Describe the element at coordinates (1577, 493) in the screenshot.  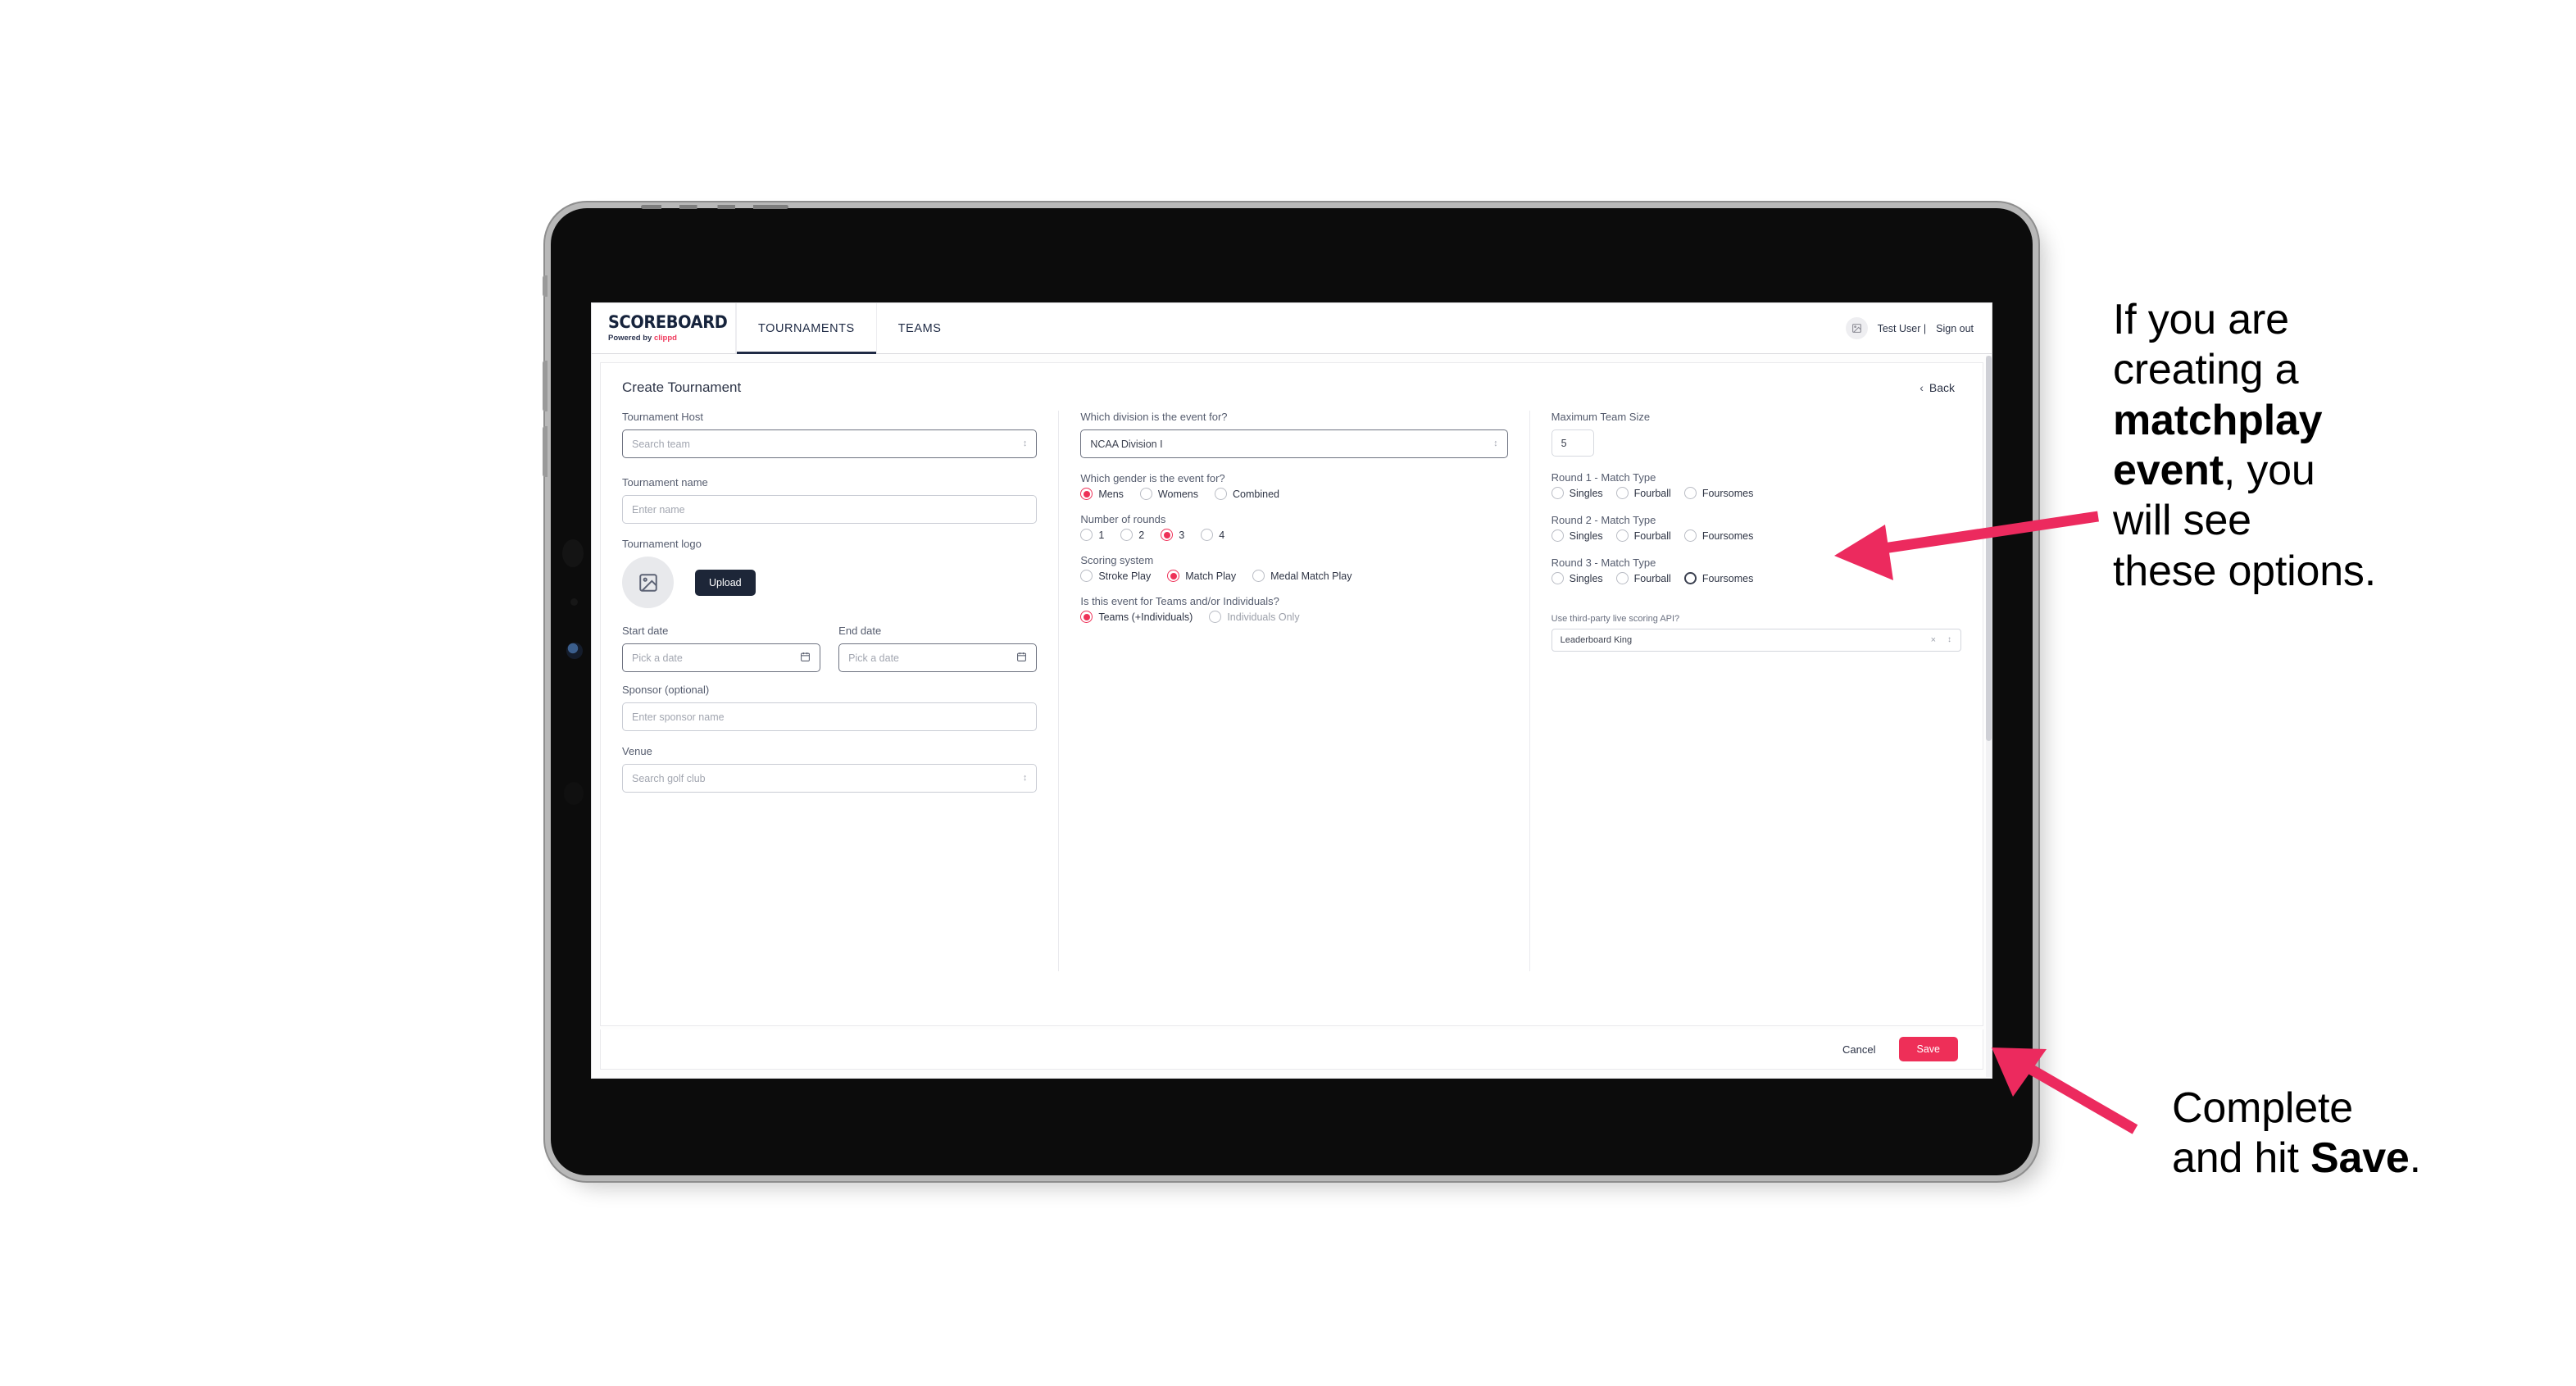
I see `radio-round1-singles: Singles` at that location.